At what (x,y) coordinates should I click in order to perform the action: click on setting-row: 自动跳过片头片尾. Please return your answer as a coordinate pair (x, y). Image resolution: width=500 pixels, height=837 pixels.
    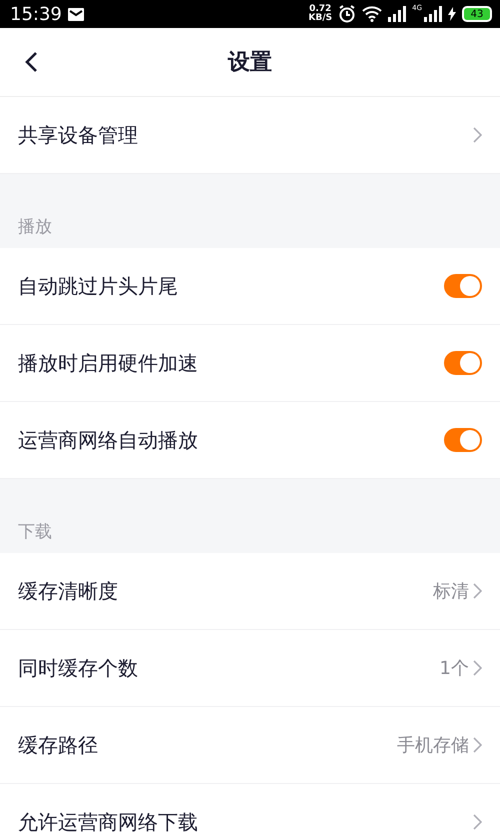
    Looking at the image, I should click on (250, 286).